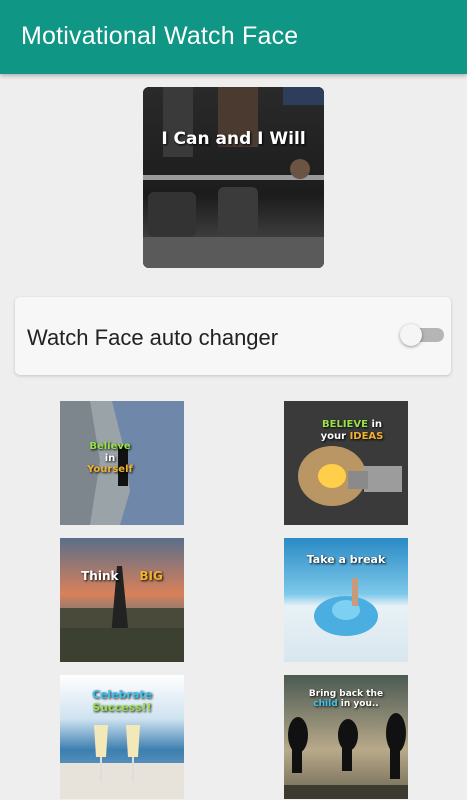 This screenshot has width=467, height=800. Describe the element at coordinates (110, 469) in the screenshot. I see `tile-text-line: Yourself` at that location.